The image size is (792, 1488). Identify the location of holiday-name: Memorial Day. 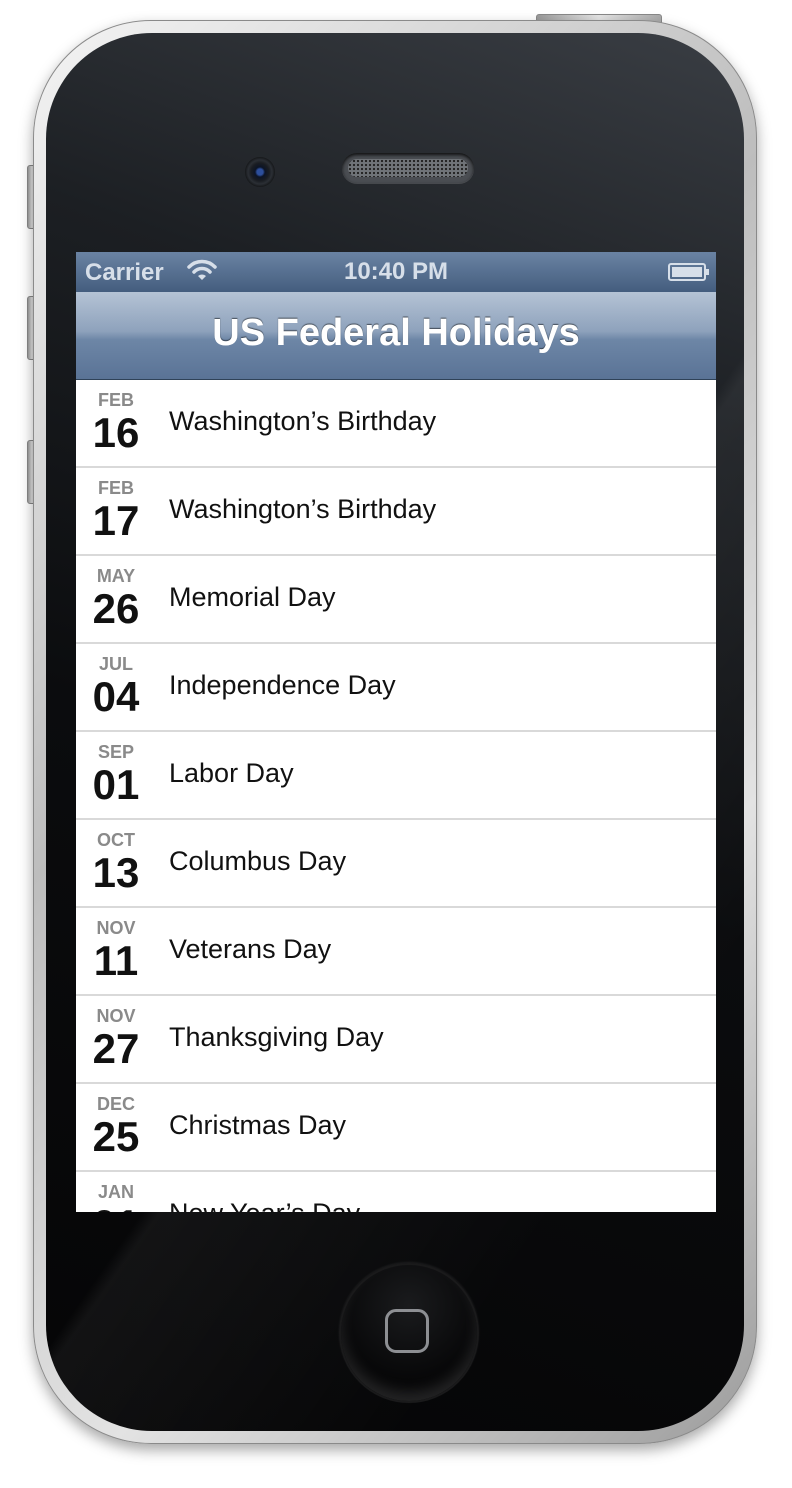
(252, 597).